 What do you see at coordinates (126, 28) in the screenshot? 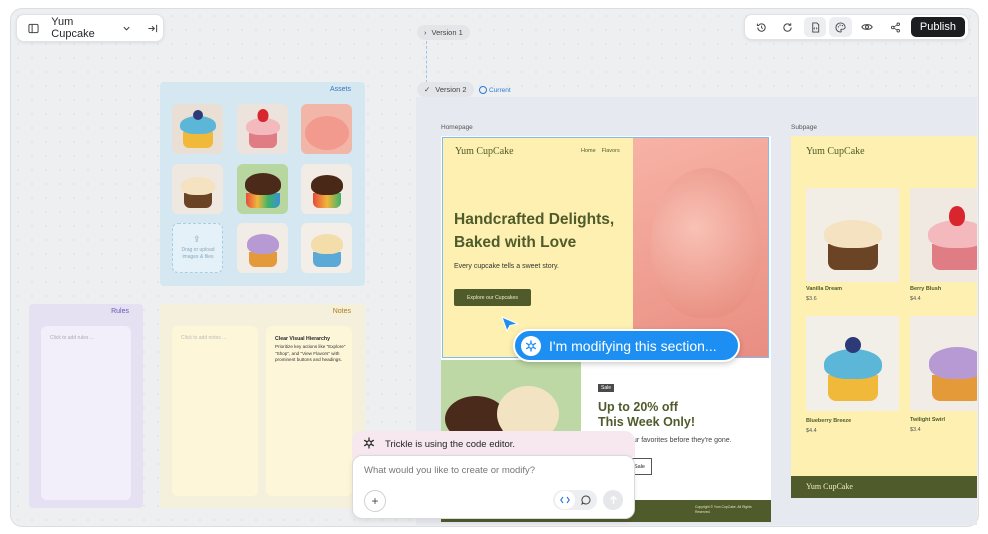
I see `chevron-down-icon` at bounding box center [126, 28].